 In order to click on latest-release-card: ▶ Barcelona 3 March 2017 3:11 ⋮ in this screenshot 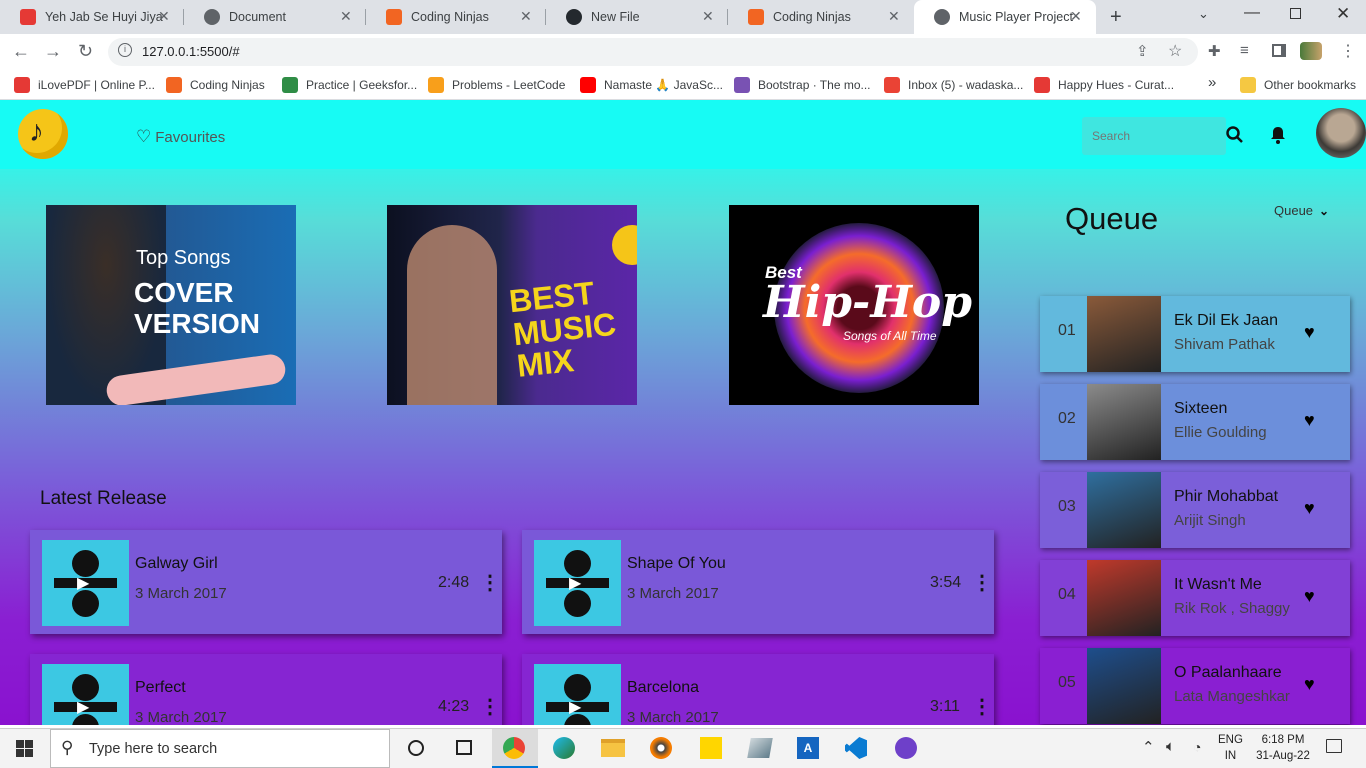, I will do `click(758, 689)`.